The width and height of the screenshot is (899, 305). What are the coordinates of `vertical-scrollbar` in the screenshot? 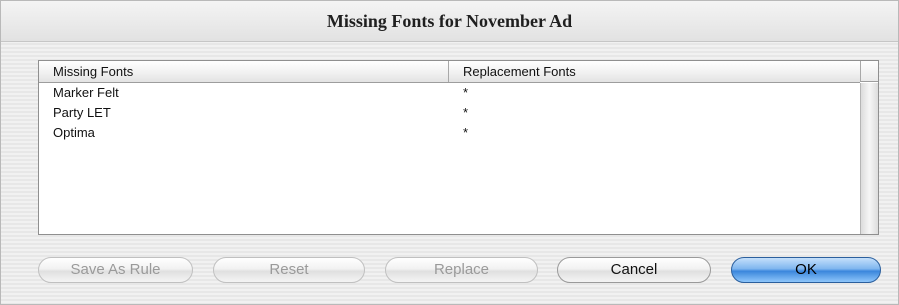 It's located at (869, 158).